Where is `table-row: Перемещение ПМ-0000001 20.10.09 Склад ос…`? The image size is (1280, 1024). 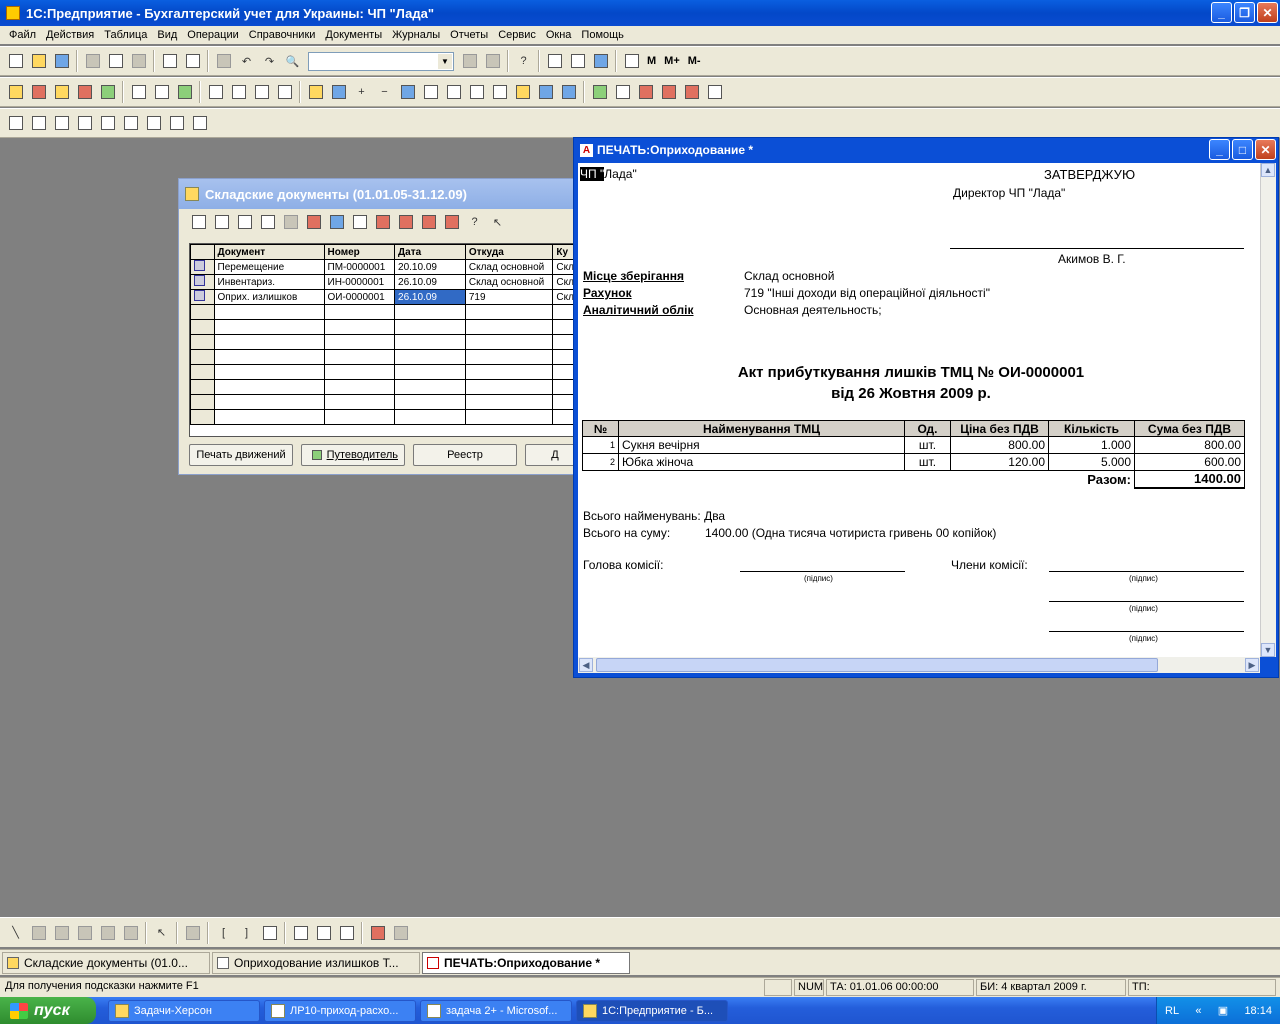 table-row: Перемещение ПМ-0000001 20.10.09 Склад ос… is located at coordinates (384, 267).